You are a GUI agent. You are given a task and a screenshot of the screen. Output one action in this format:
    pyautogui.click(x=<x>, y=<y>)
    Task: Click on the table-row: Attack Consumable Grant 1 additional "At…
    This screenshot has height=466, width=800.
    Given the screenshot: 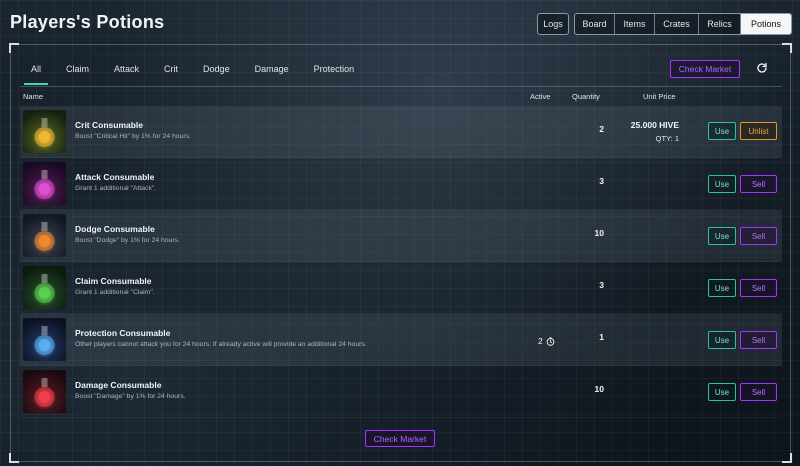 What is the action you would take?
    pyautogui.click(x=401, y=184)
    